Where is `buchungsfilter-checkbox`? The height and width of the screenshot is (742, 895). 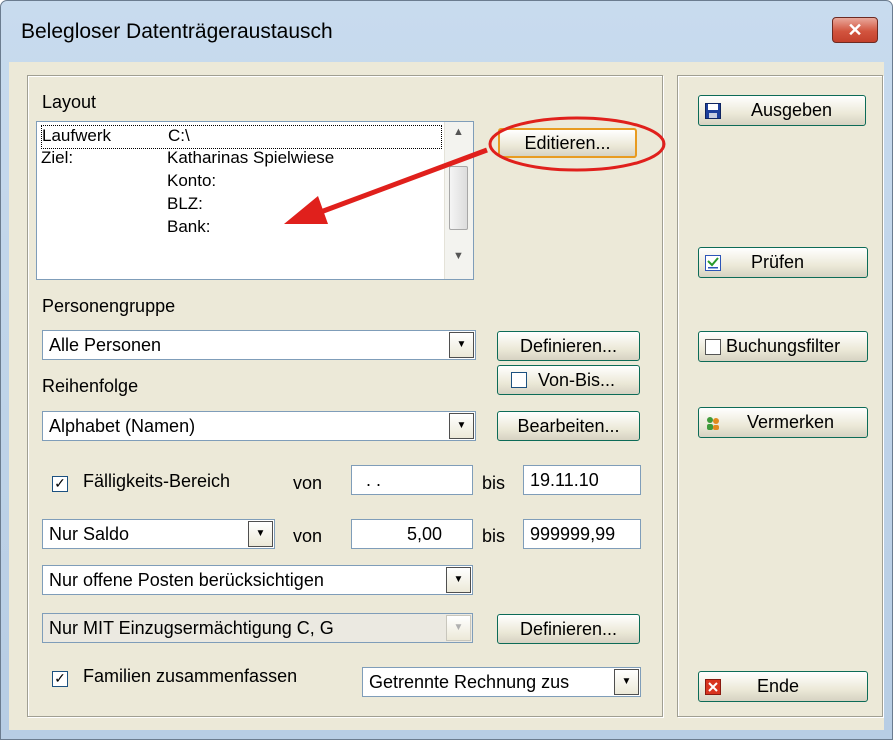
buchungsfilter-checkbox is located at coordinates (713, 347).